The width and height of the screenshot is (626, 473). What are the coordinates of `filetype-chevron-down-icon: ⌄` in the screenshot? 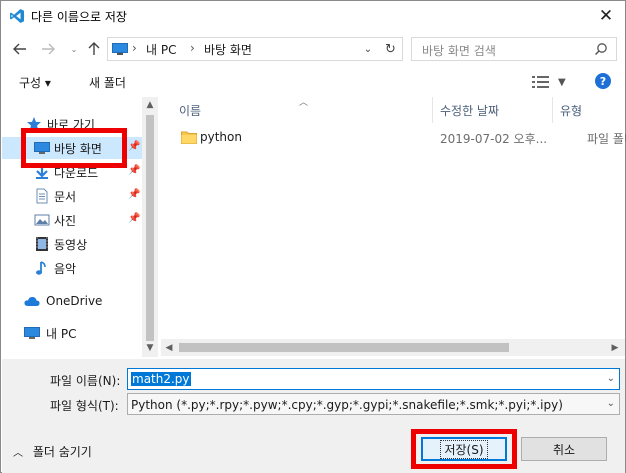 It's located at (611, 403).